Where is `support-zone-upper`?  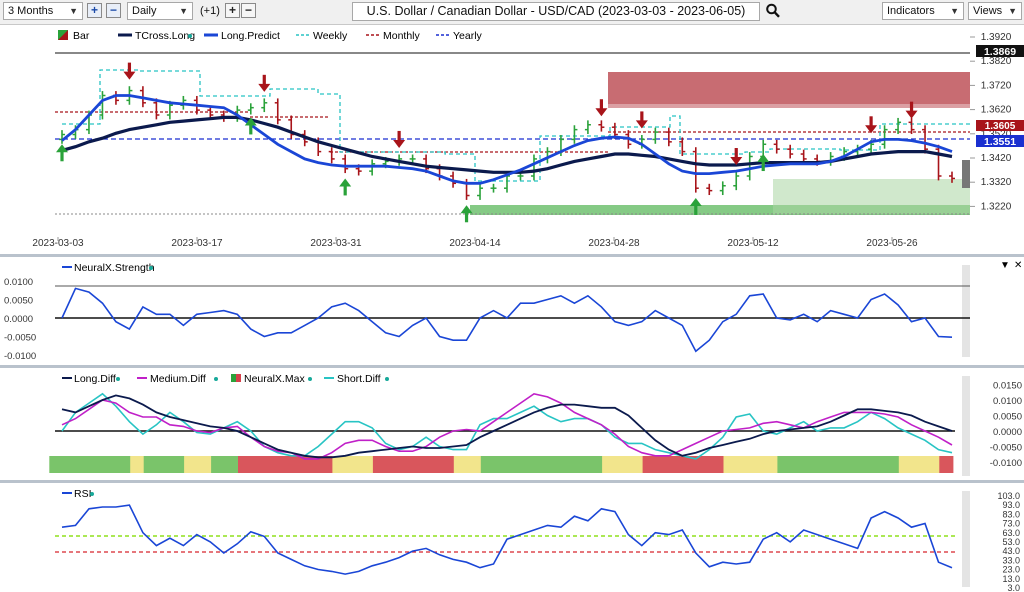 support-zone-upper is located at coordinates (871, 196).